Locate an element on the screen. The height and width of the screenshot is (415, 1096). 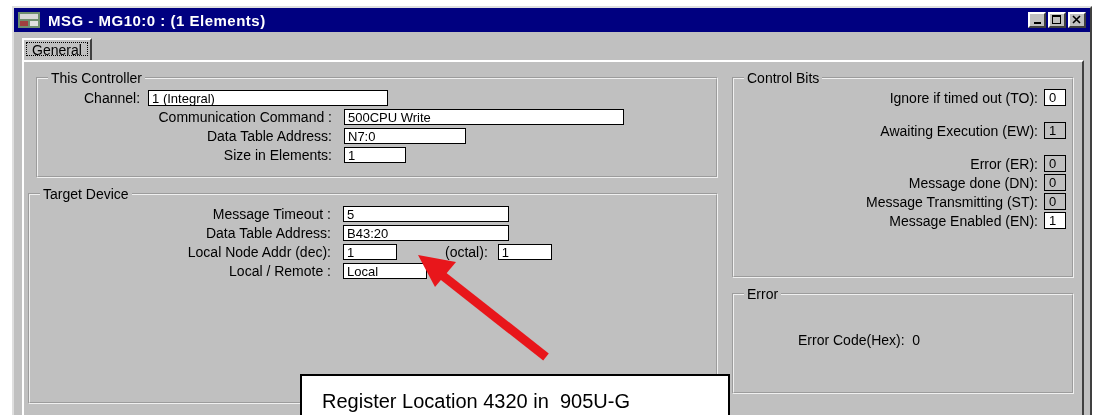
bit-label: Error (ER): is located at coordinates (1004, 163).